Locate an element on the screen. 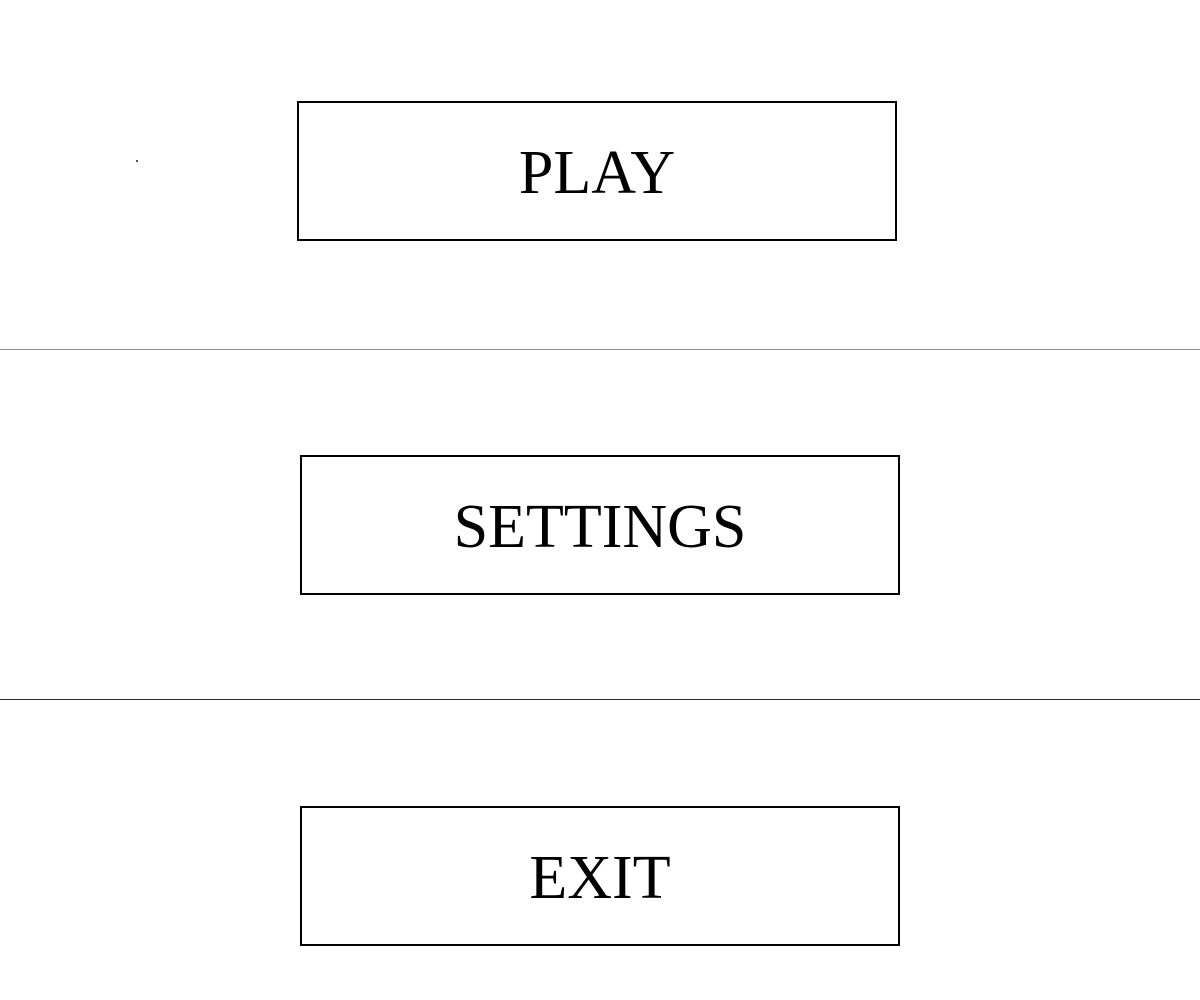  exit-button-label: EXIT is located at coordinates (600, 878).